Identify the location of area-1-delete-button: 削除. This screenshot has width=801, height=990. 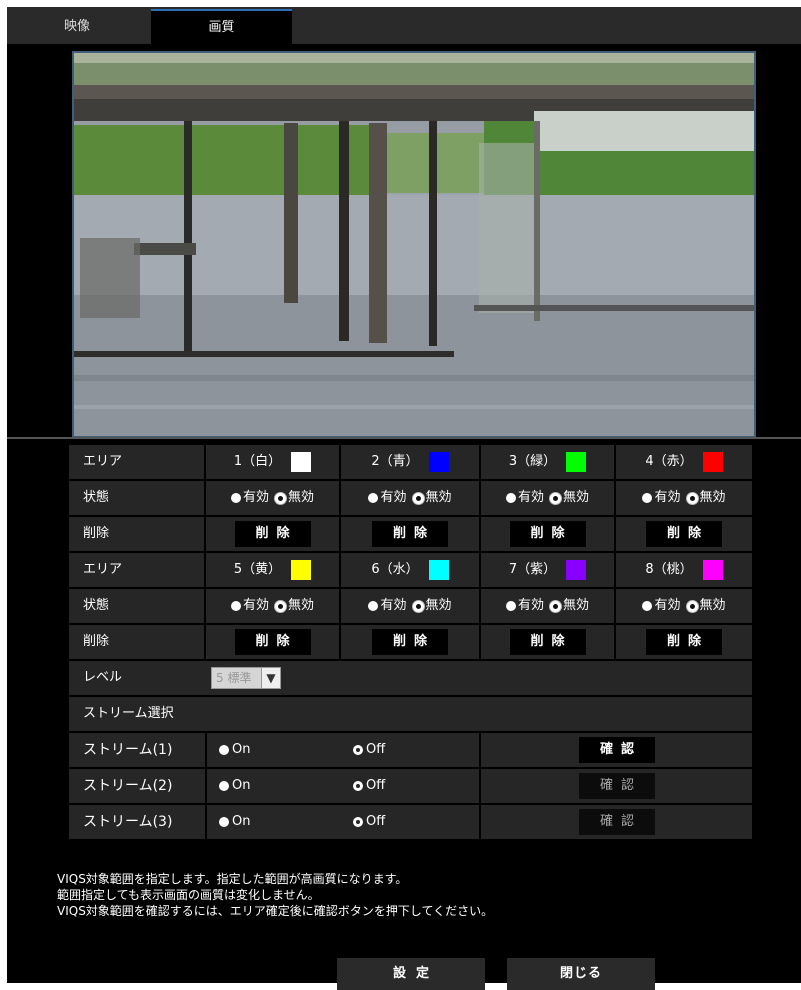
(272, 534).